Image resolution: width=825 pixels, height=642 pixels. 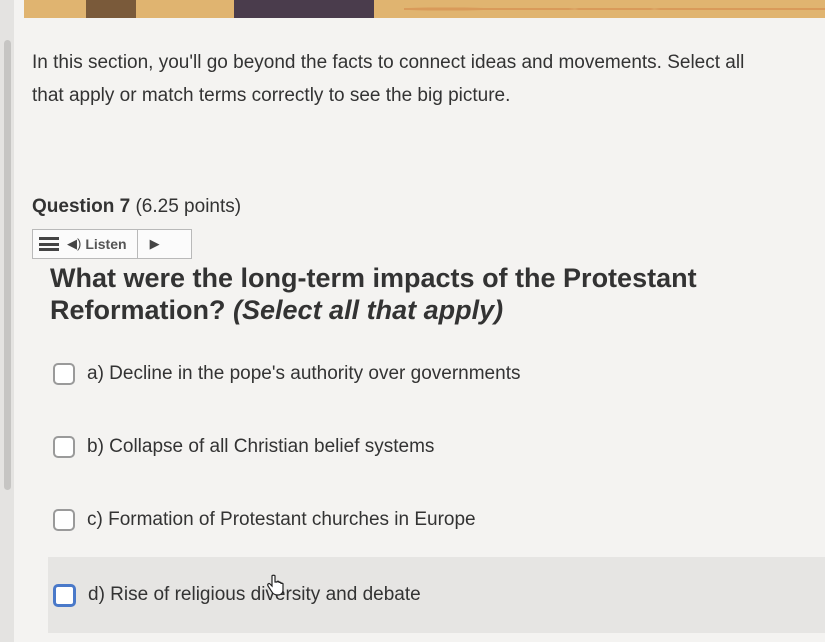 I want to click on question-instruction: (Select all that apply), so click(x=368, y=310).